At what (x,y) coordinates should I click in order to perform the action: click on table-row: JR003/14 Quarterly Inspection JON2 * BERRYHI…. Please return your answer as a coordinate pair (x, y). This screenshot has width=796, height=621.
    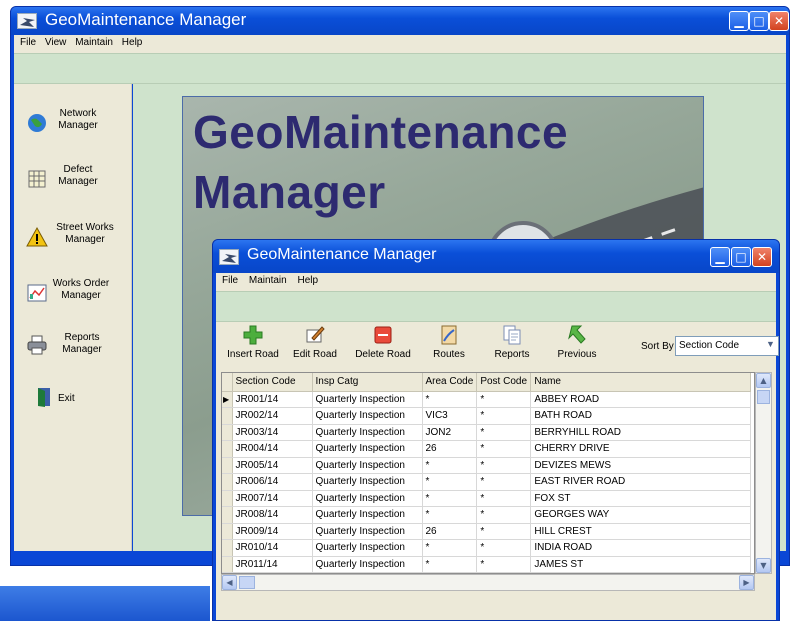
    Looking at the image, I should click on (487, 432).